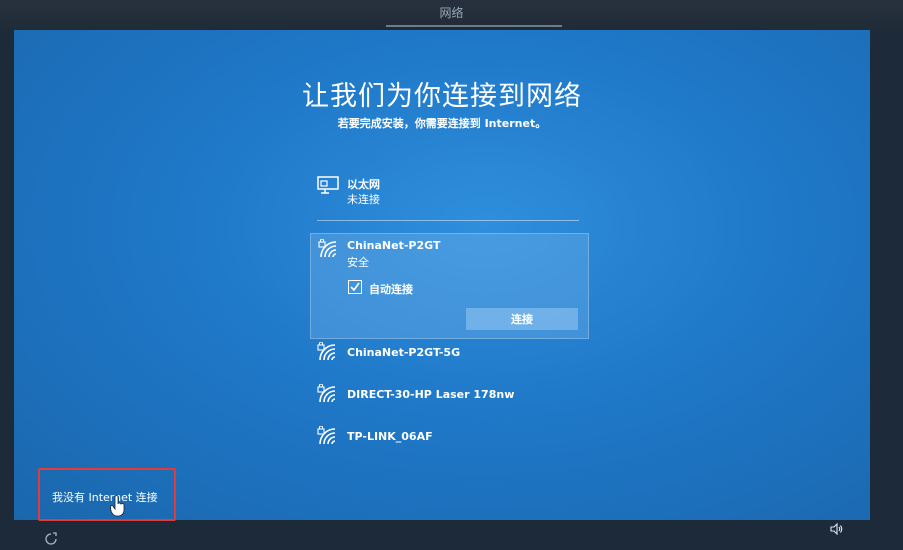 This screenshot has width=903, height=550. Describe the element at coordinates (51, 540) in the screenshot. I see `accessibility-icon` at that location.